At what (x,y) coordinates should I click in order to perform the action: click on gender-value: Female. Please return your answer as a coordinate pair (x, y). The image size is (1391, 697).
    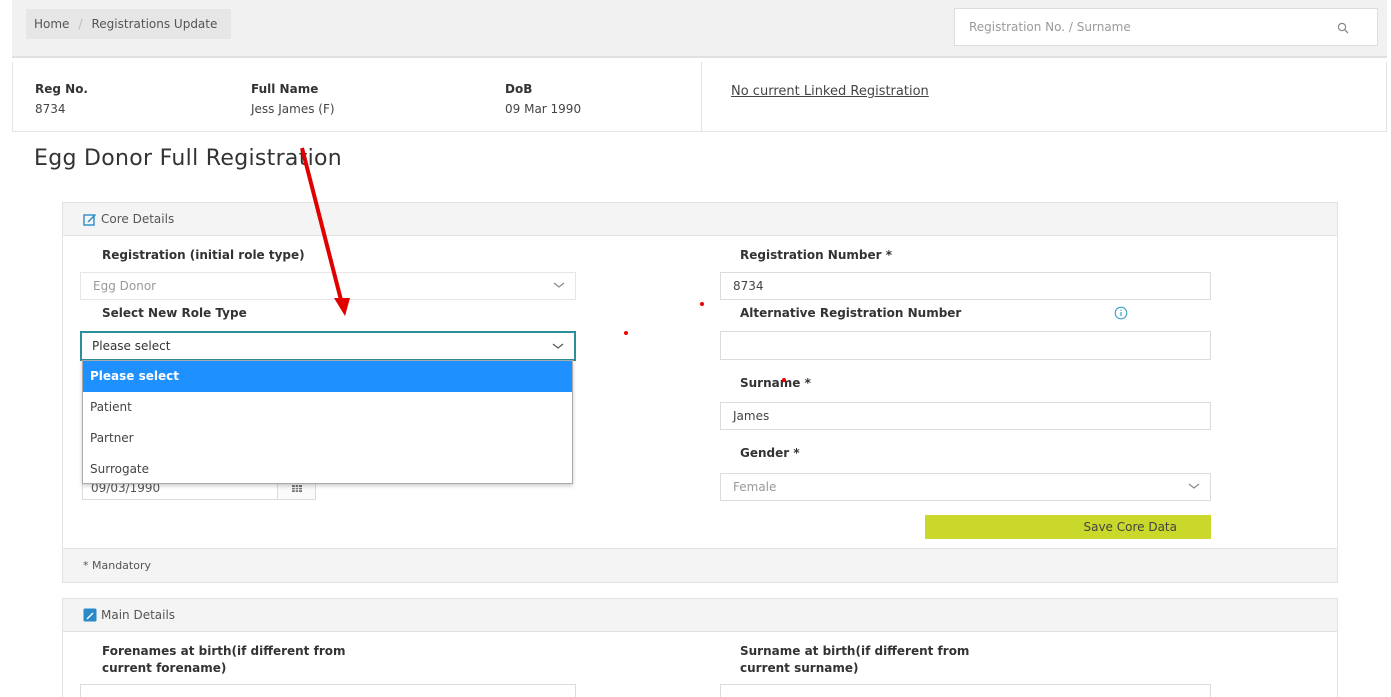
    Looking at the image, I should click on (755, 487).